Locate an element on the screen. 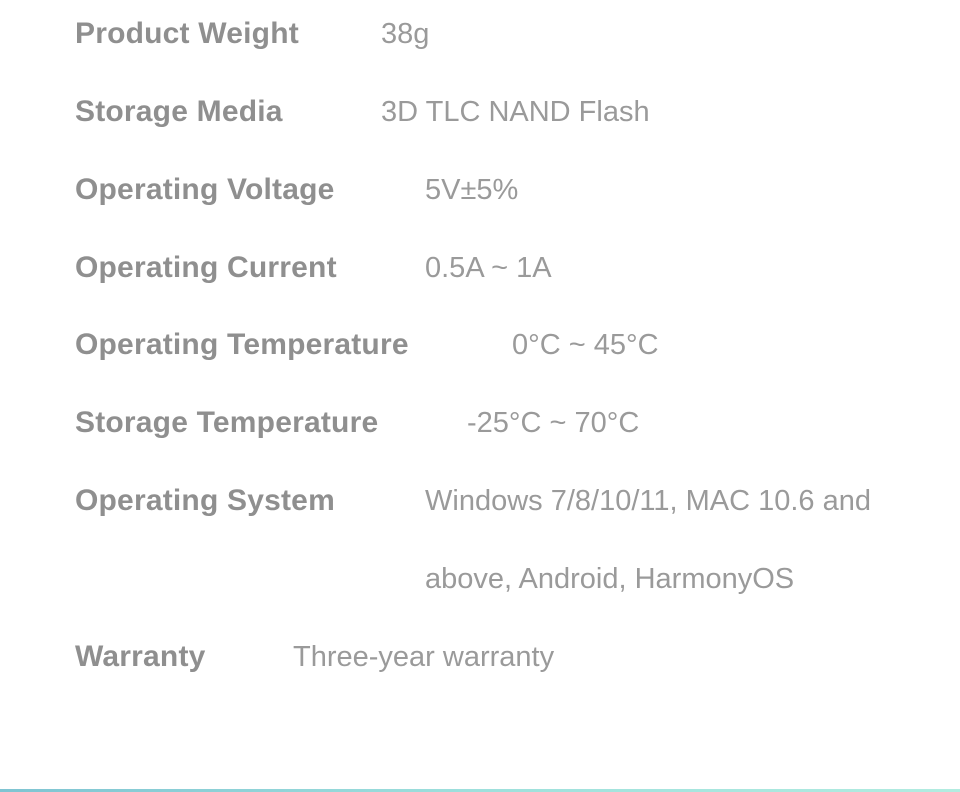 This screenshot has width=960, height=792. spec-label: Warranty is located at coordinates (140, 656).